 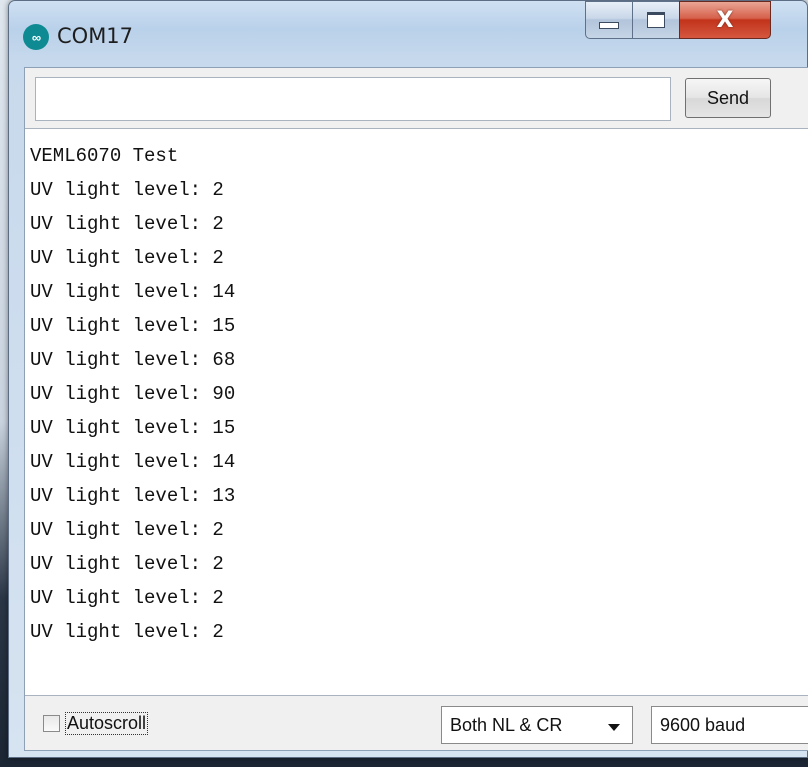 I want to click on close-button: X, so click(x=725, y=20).